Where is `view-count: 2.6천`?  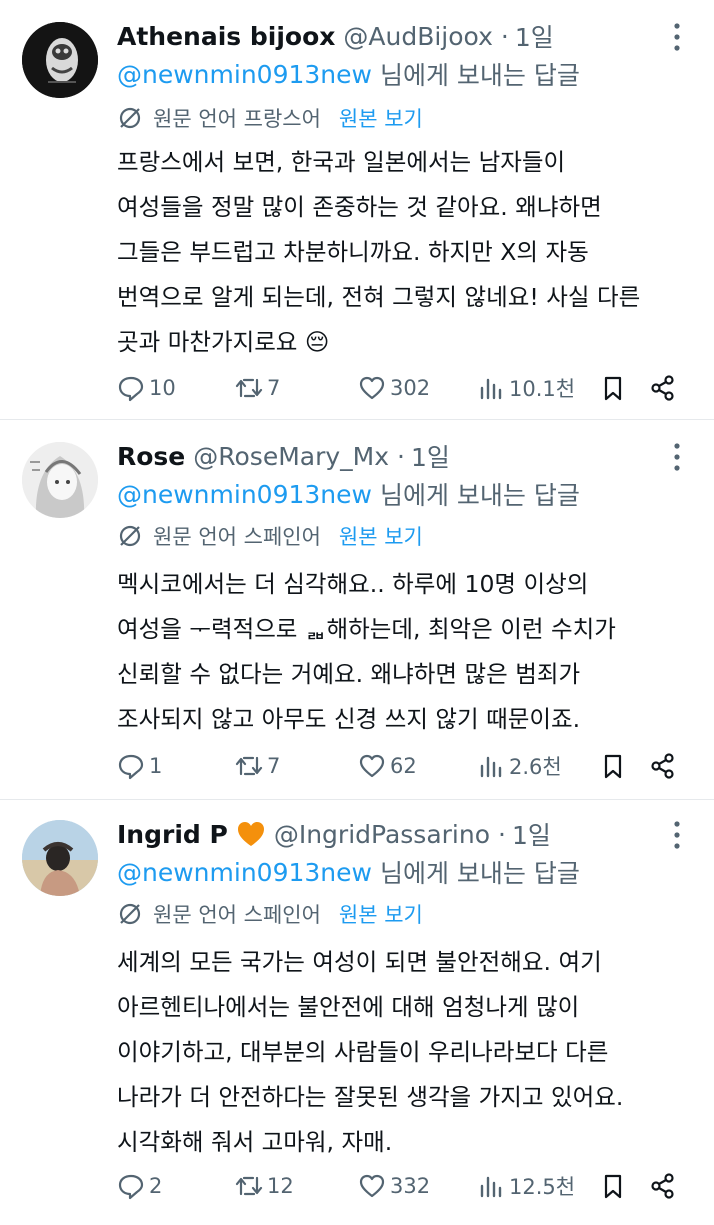 view-count: 2.6천 is located at coordinates (535, 767).